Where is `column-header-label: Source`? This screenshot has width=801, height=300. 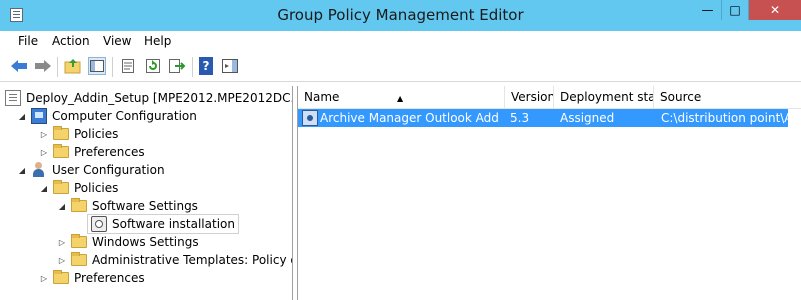
column-header-label: Source is located at coordinates (681, 97).